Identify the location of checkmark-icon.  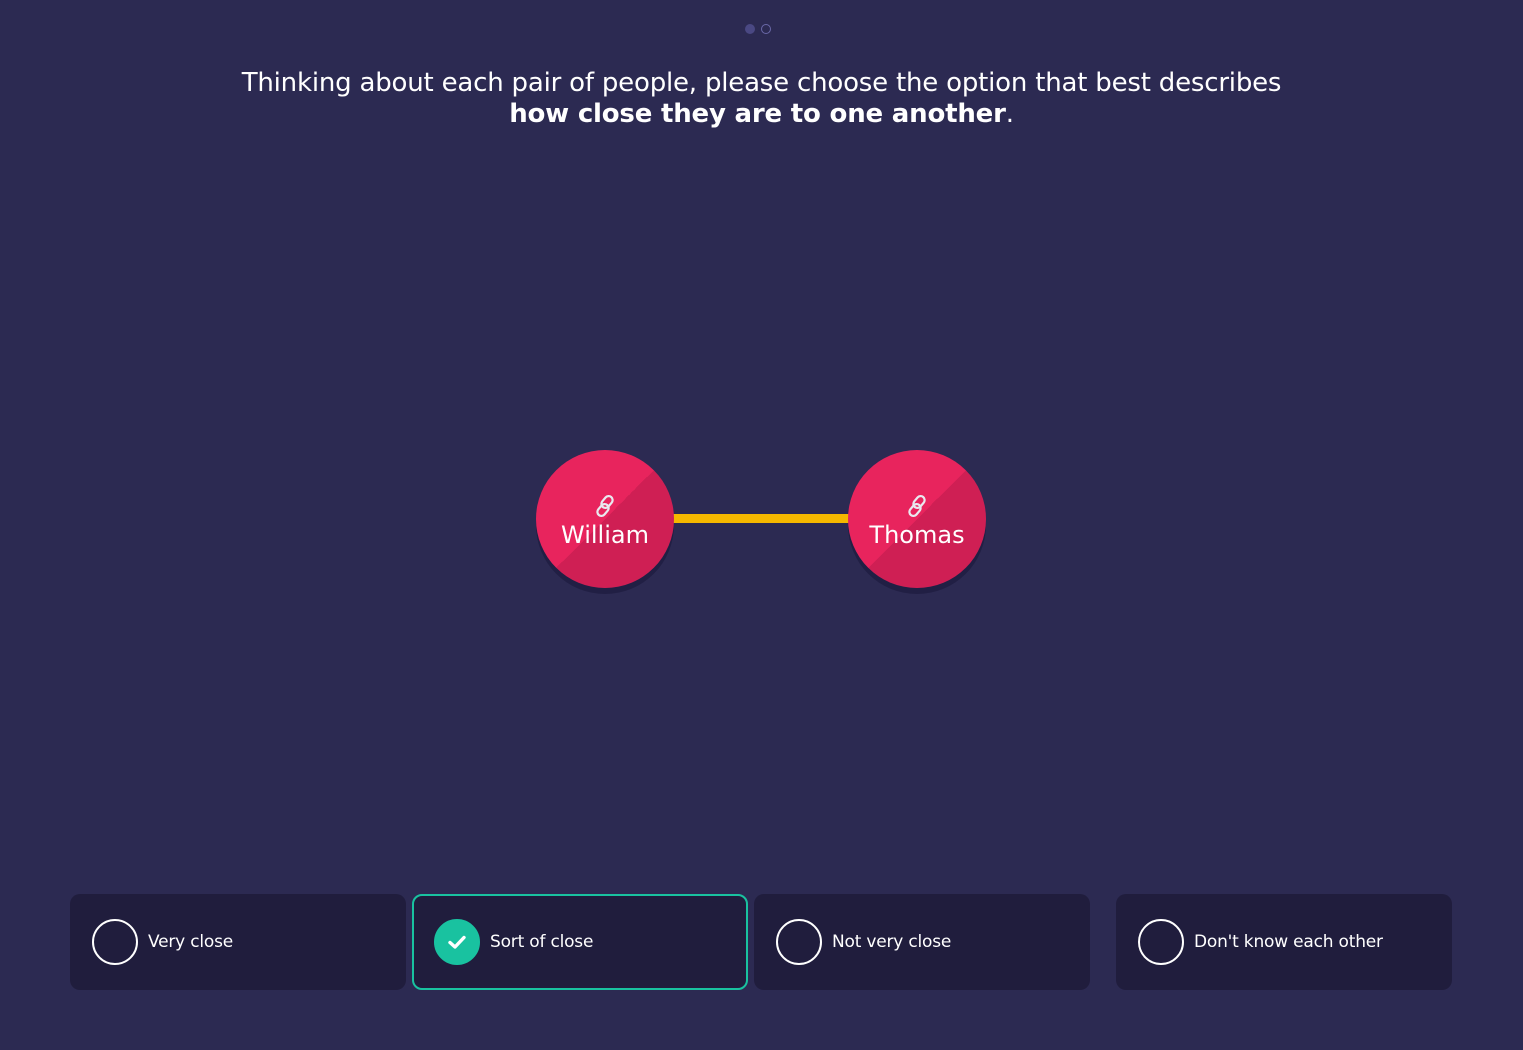
(457, 942).